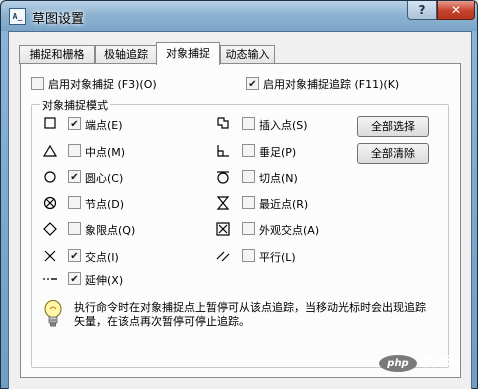 This screenshot has width=478, height=389. Describe the element at coordinates (439, 362) in the screenshot. I see `watermark-text: 中文网` at that location.